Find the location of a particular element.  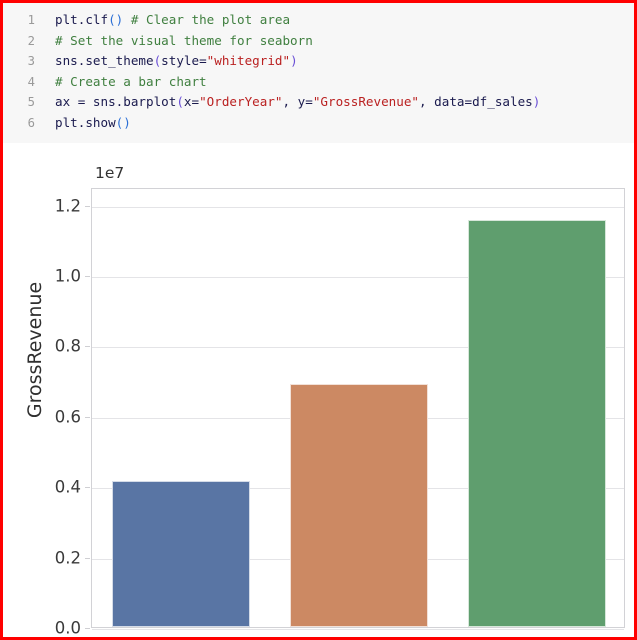

code-line: 1 plt.clf() # Clear the plot area is located at coordinates (318, 22).